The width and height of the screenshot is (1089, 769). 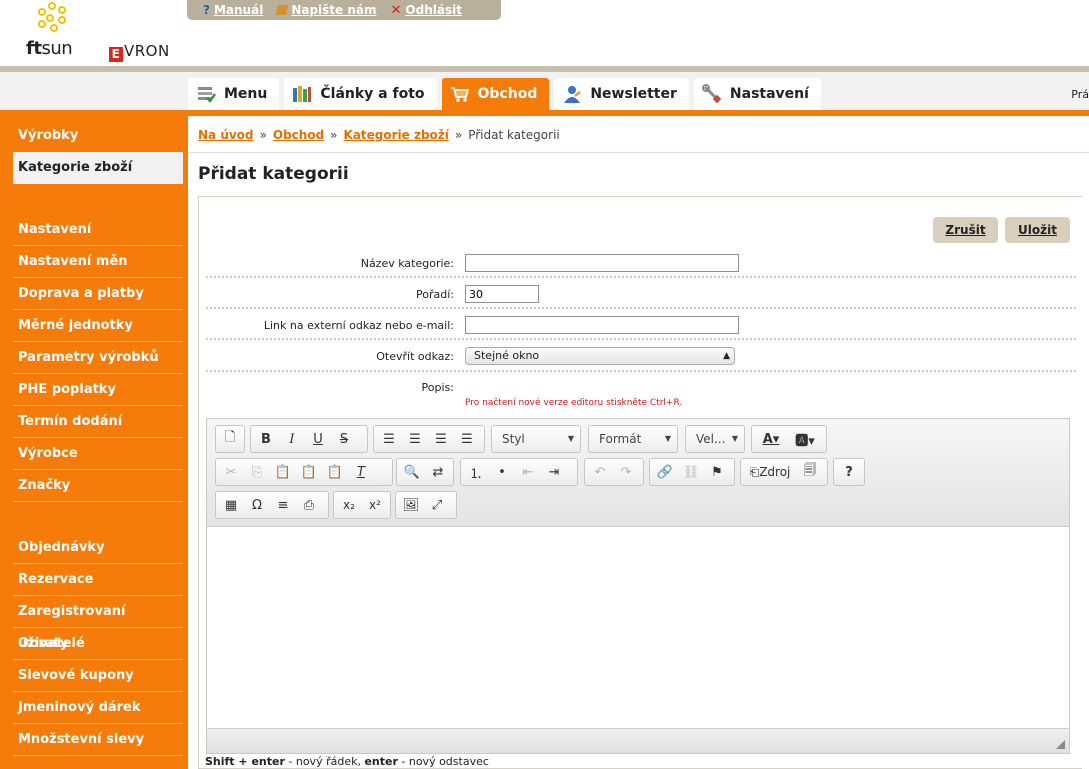 I want to click on paste-word-icon: 📋, so click(x=335, y=472).